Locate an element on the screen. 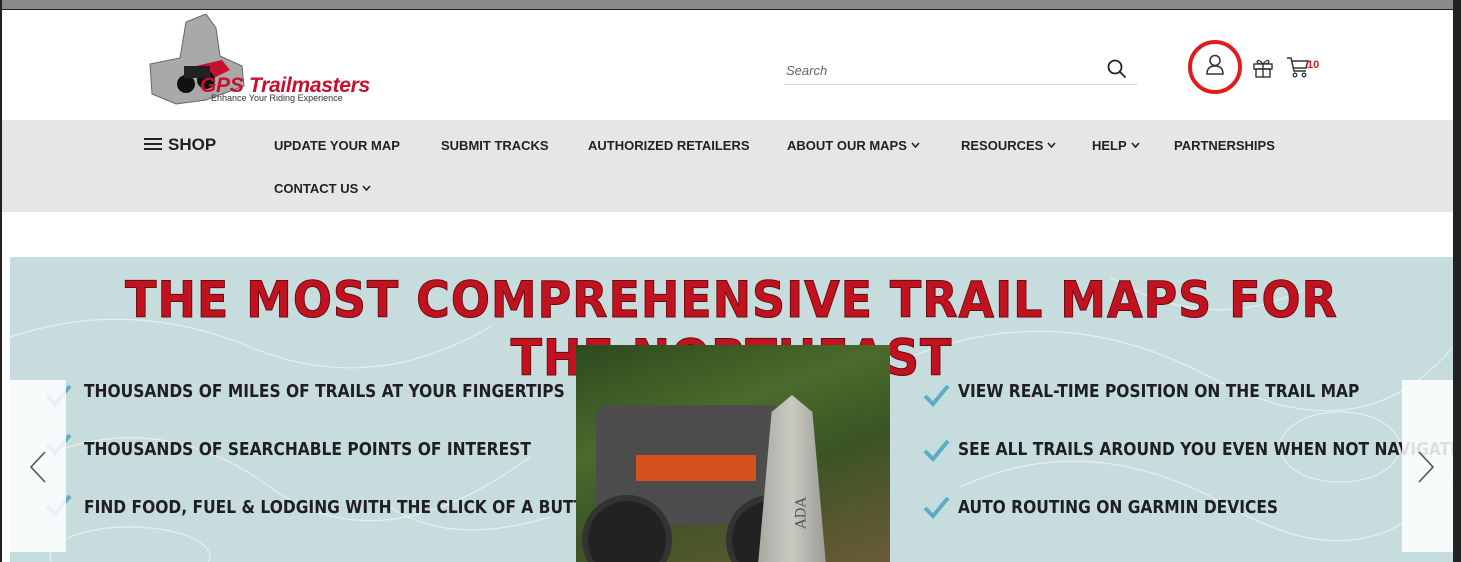  window-frame-line is located at coordinates (730, 9).